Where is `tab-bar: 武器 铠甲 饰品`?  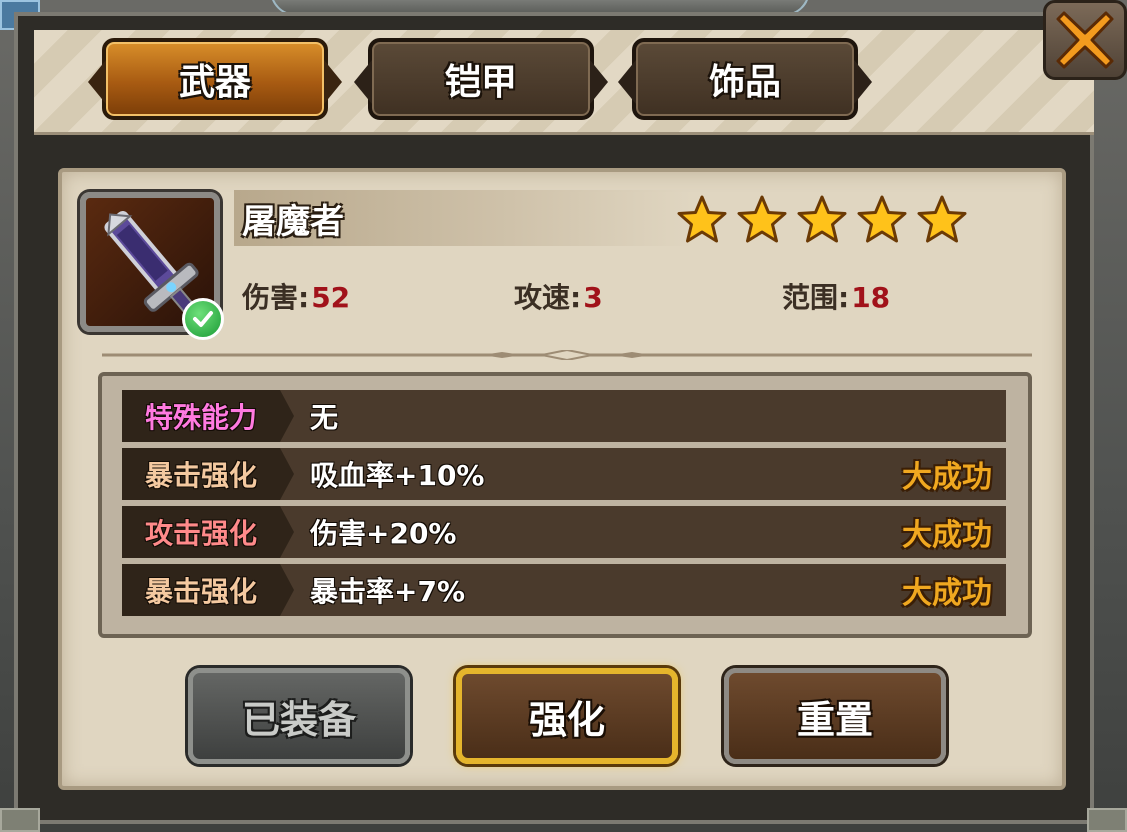
tab-bar: 武器 铠甲 饰品 is located at coordinates (564, 82).